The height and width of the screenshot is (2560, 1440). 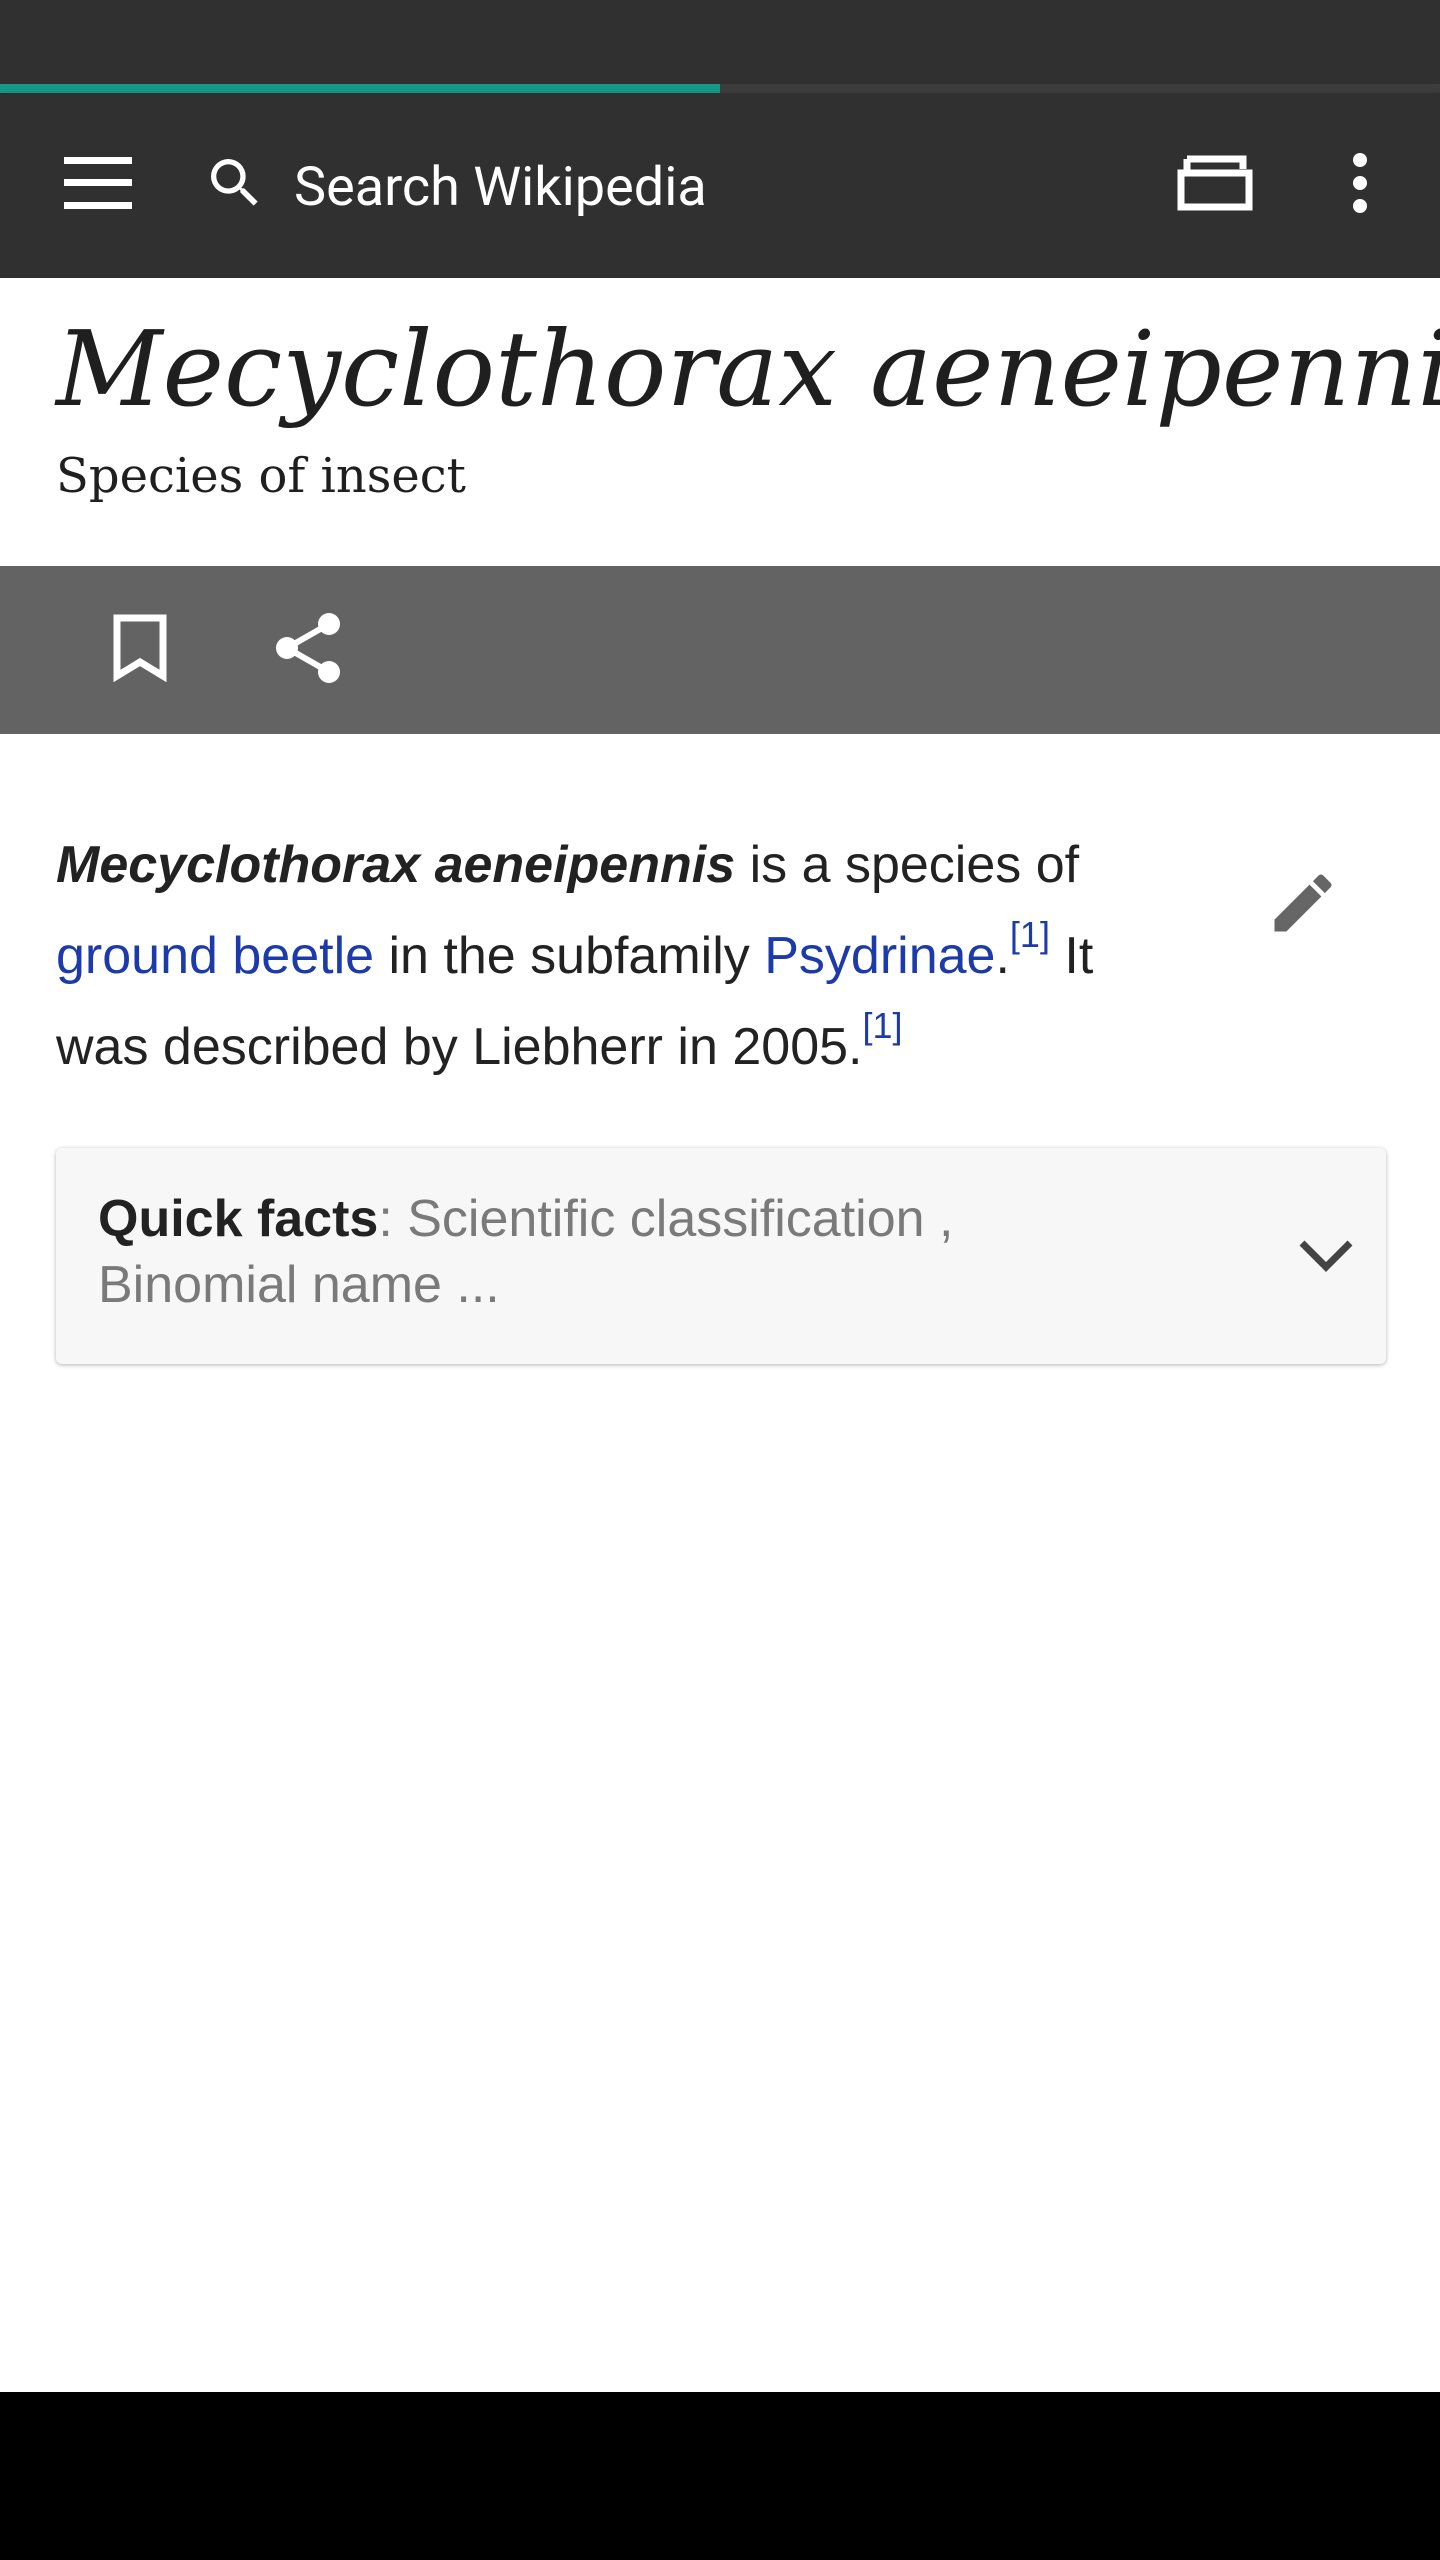 I want to click on lead-text: ., so click(x=1002, y=956).